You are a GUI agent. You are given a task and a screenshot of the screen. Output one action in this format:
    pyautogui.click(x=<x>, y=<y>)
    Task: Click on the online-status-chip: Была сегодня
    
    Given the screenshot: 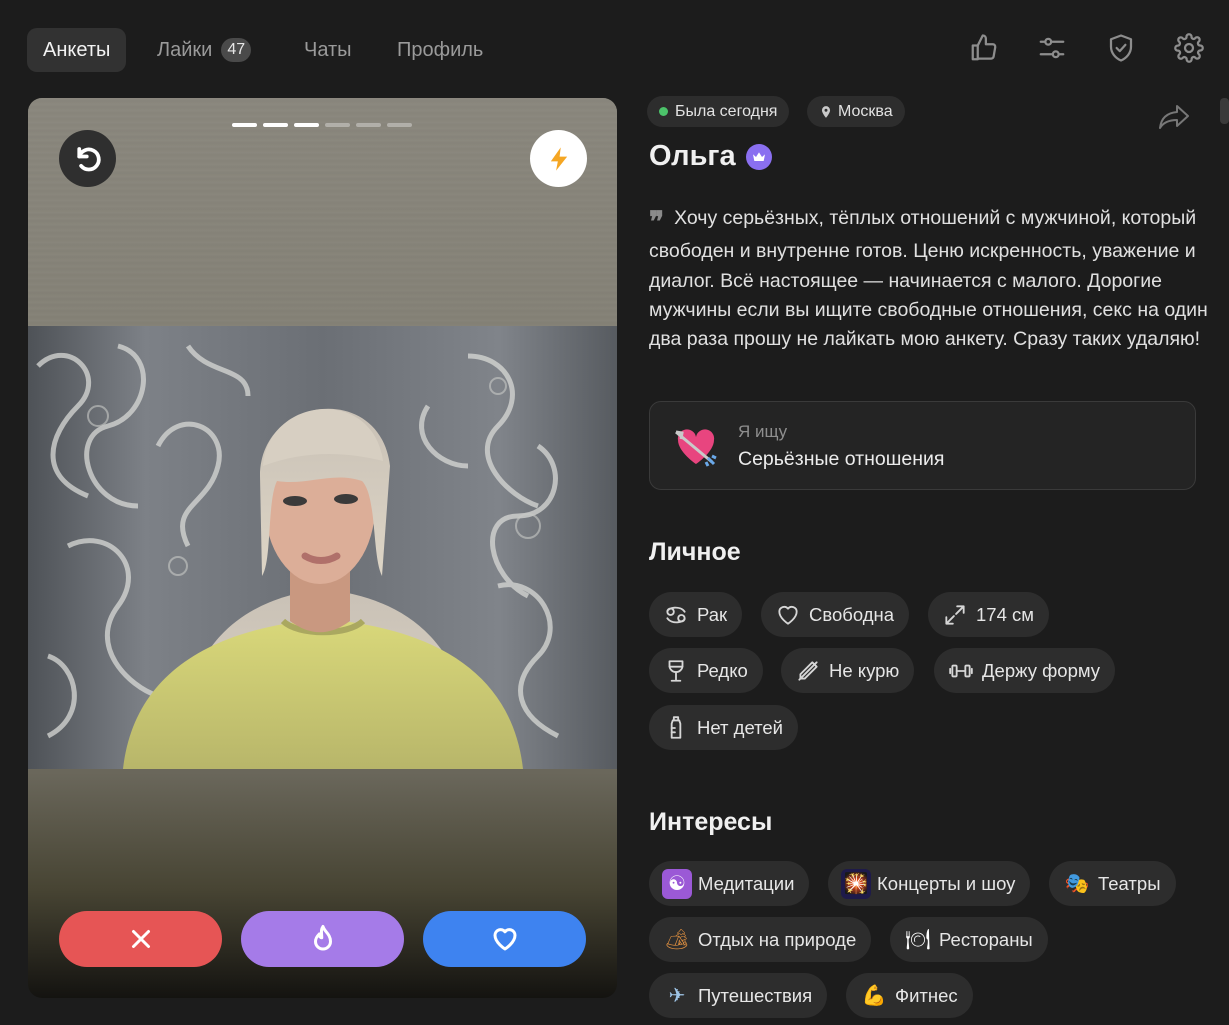 What is the action you would take?
    pyautogui.click(x=718, y=111)
    